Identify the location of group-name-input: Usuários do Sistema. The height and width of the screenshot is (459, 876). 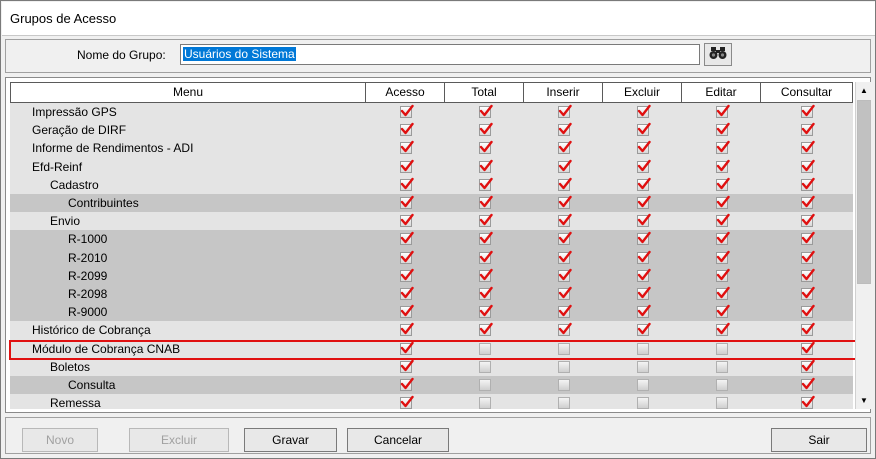
(440, 54).